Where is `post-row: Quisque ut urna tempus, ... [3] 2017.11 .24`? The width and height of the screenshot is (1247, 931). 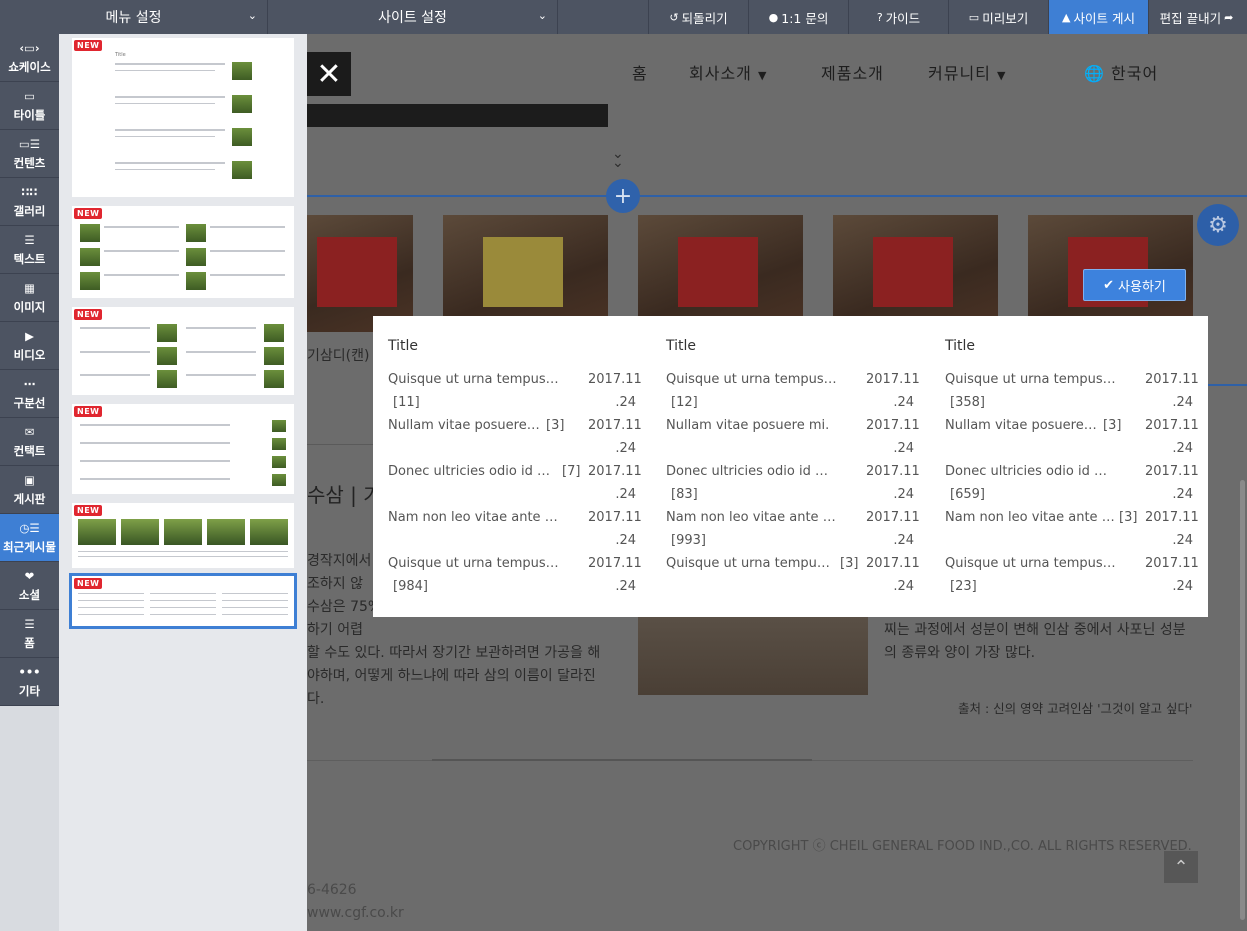
post-row: Quisque ut urna tempus, ... [3] 2017.11 .24 is located at coordinates (793, 574).